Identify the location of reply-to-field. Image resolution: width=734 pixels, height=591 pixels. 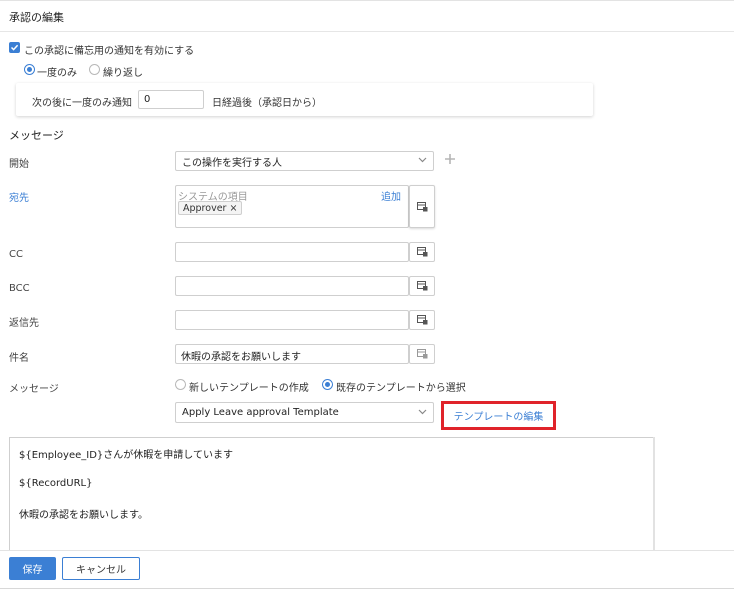
(292, 320).